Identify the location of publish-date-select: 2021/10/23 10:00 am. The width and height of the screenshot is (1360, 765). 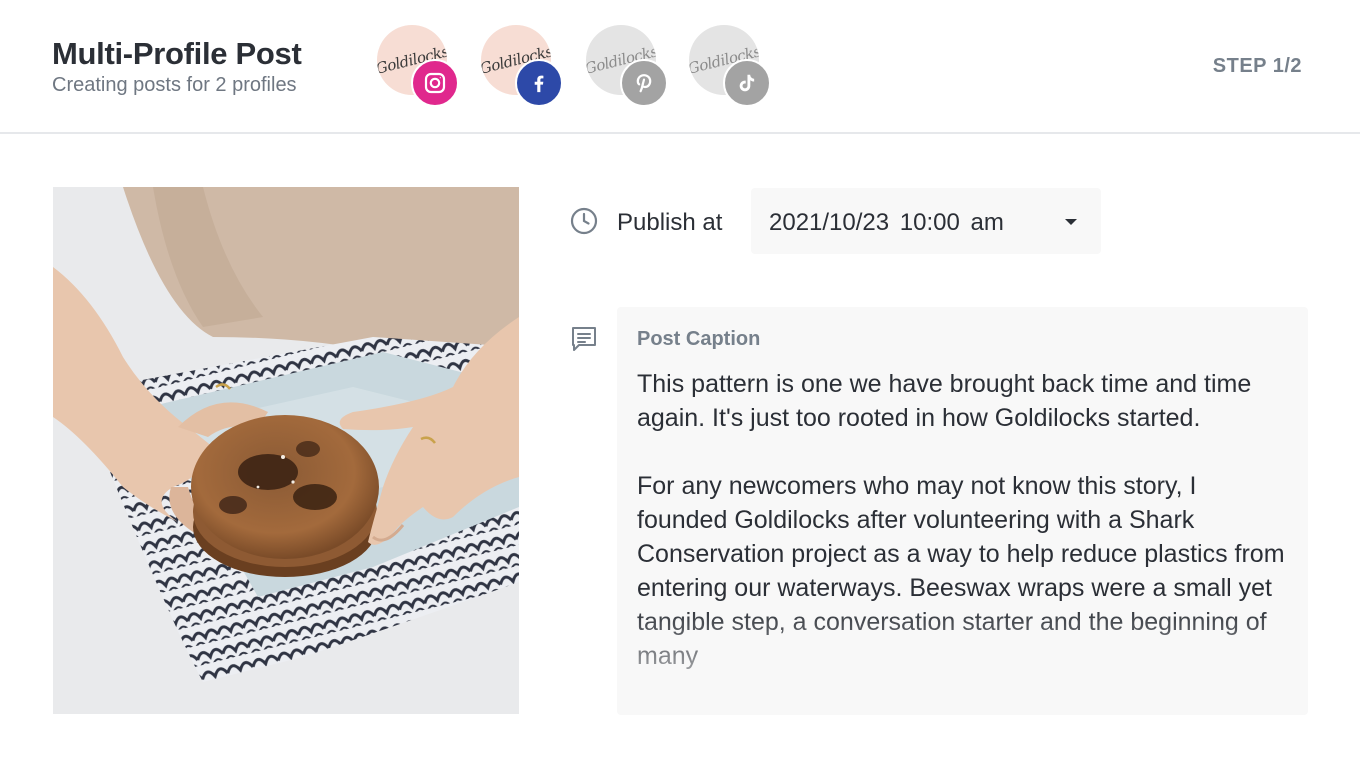
(926, 221).